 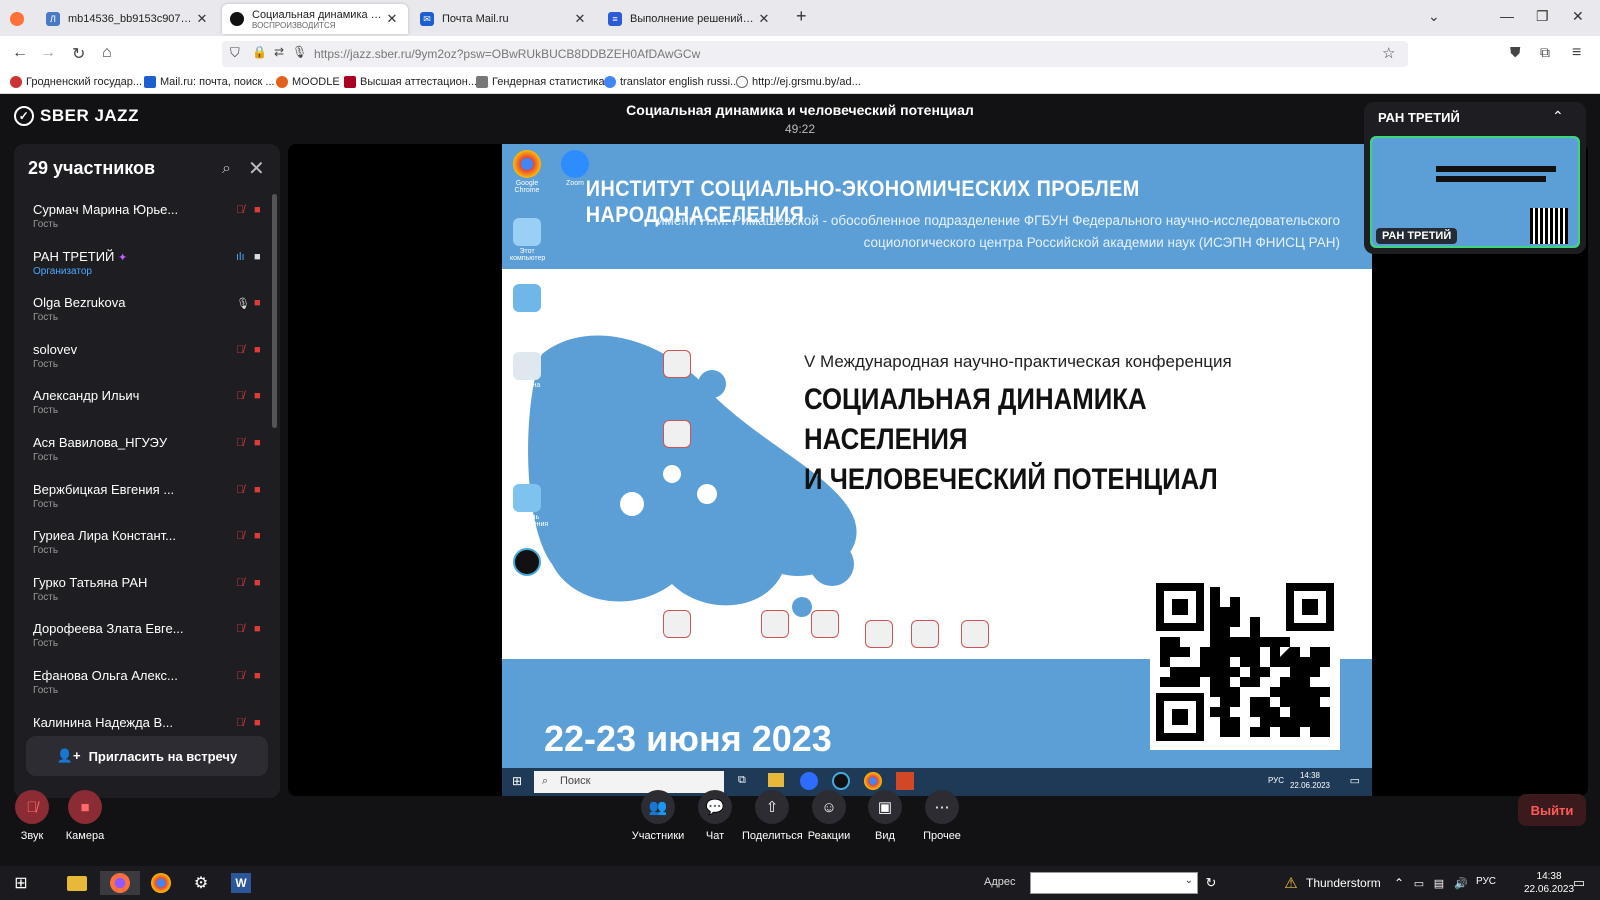 What do you see at coordinates (715, 816) in the screenshot?
I see `chat-control: 💬 Чат` at bounding box center [715, 816].